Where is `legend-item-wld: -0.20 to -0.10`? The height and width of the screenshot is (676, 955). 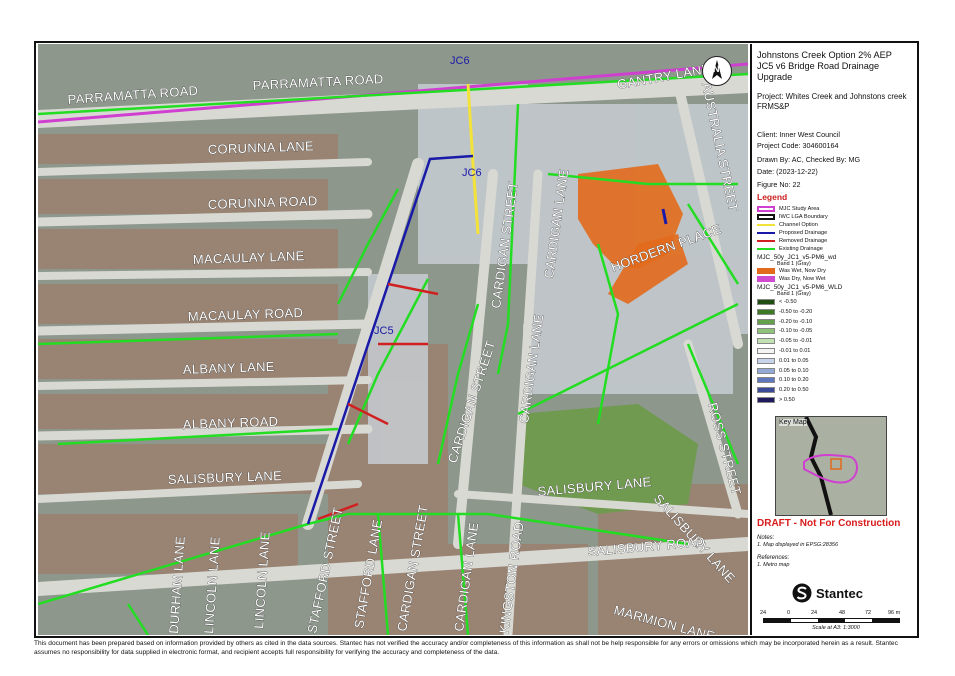 legend-item-wld: -0.20 to -0.10 is located at coordinates (784, 322).